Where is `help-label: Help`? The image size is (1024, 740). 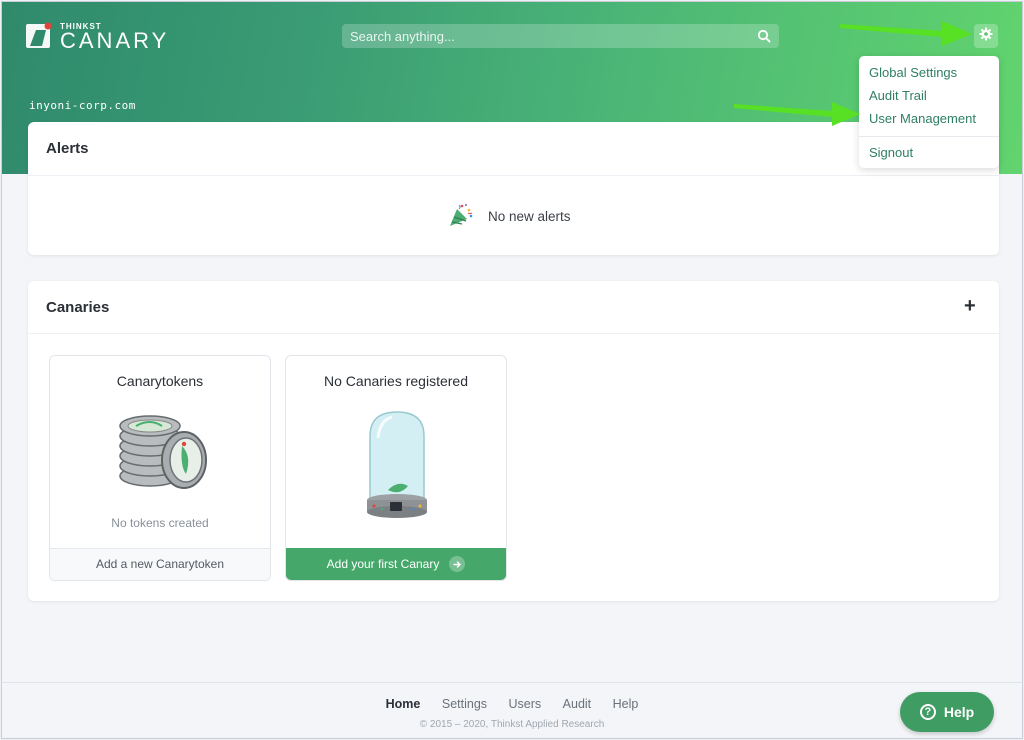 help-label: Help is located at coordinates (959, 712).